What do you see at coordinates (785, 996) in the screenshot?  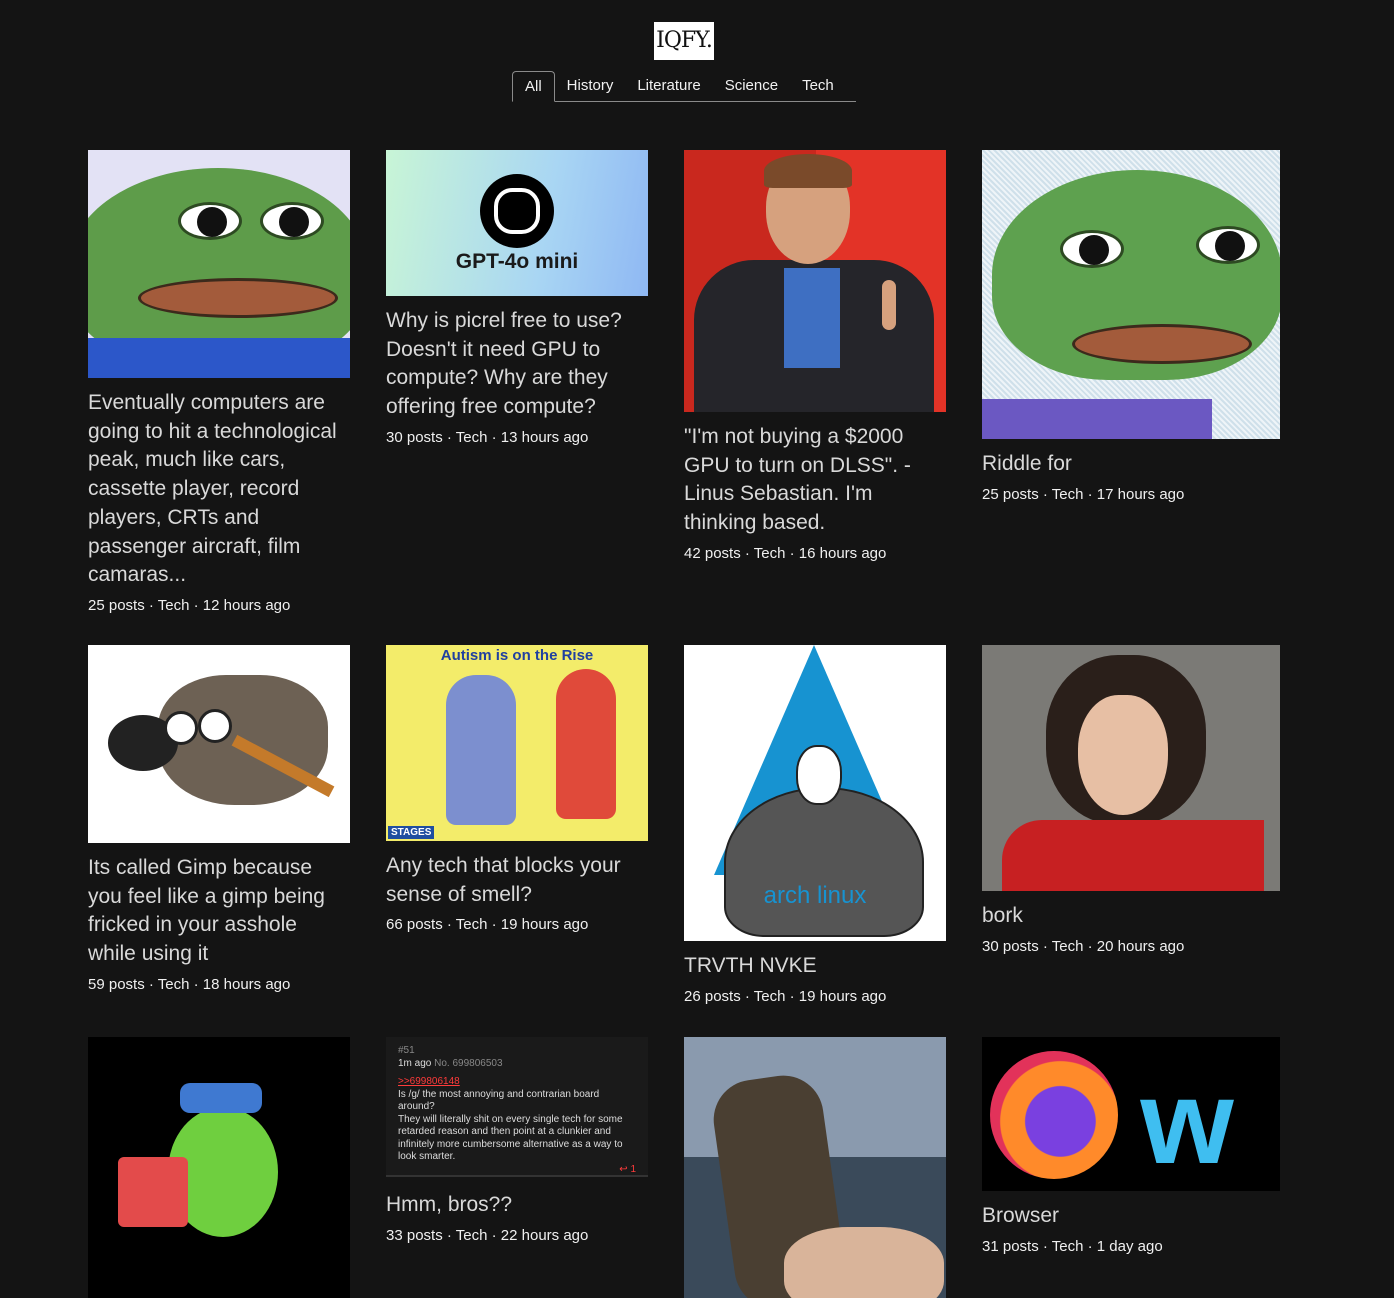 I see `thread-meta: 26 posts · Tech · 19 hours ago` at bounding box center [785, 996].